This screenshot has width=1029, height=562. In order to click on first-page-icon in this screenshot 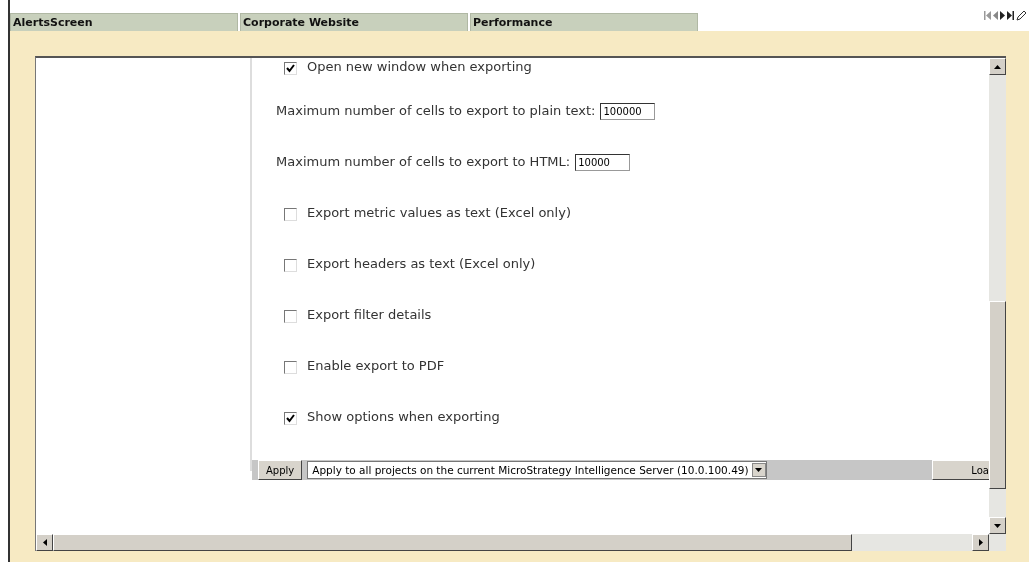, I will do `click(987, 15)`.